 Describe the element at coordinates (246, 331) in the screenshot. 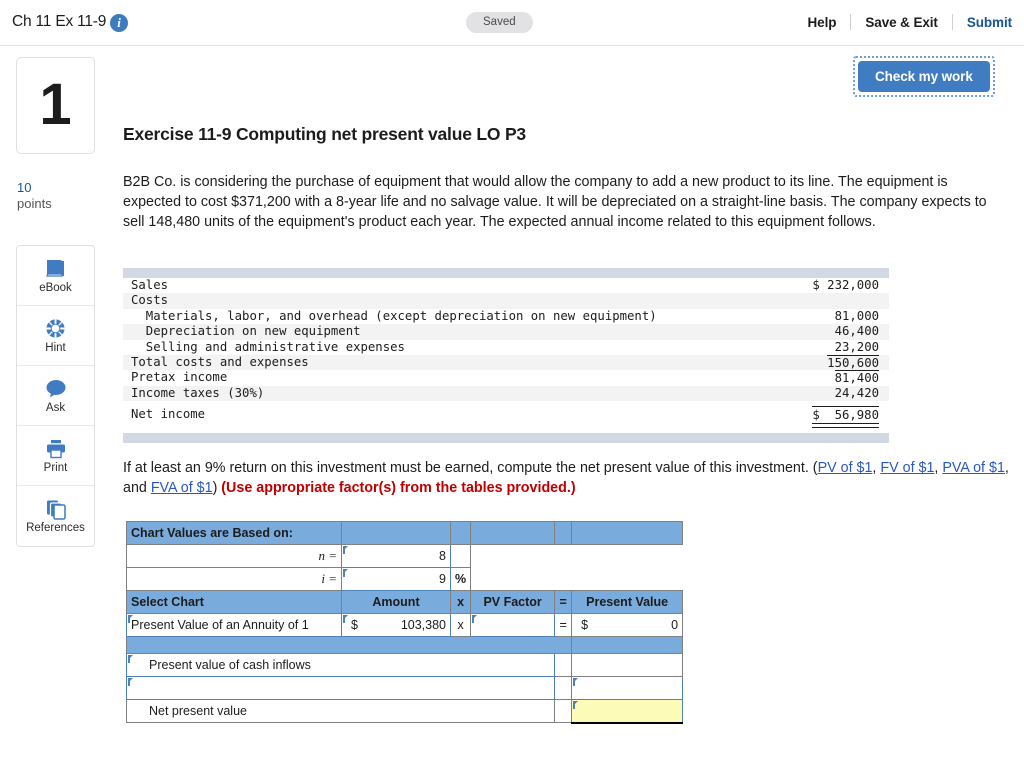

I see `row-label: Depreciation on new equipment` at that location.